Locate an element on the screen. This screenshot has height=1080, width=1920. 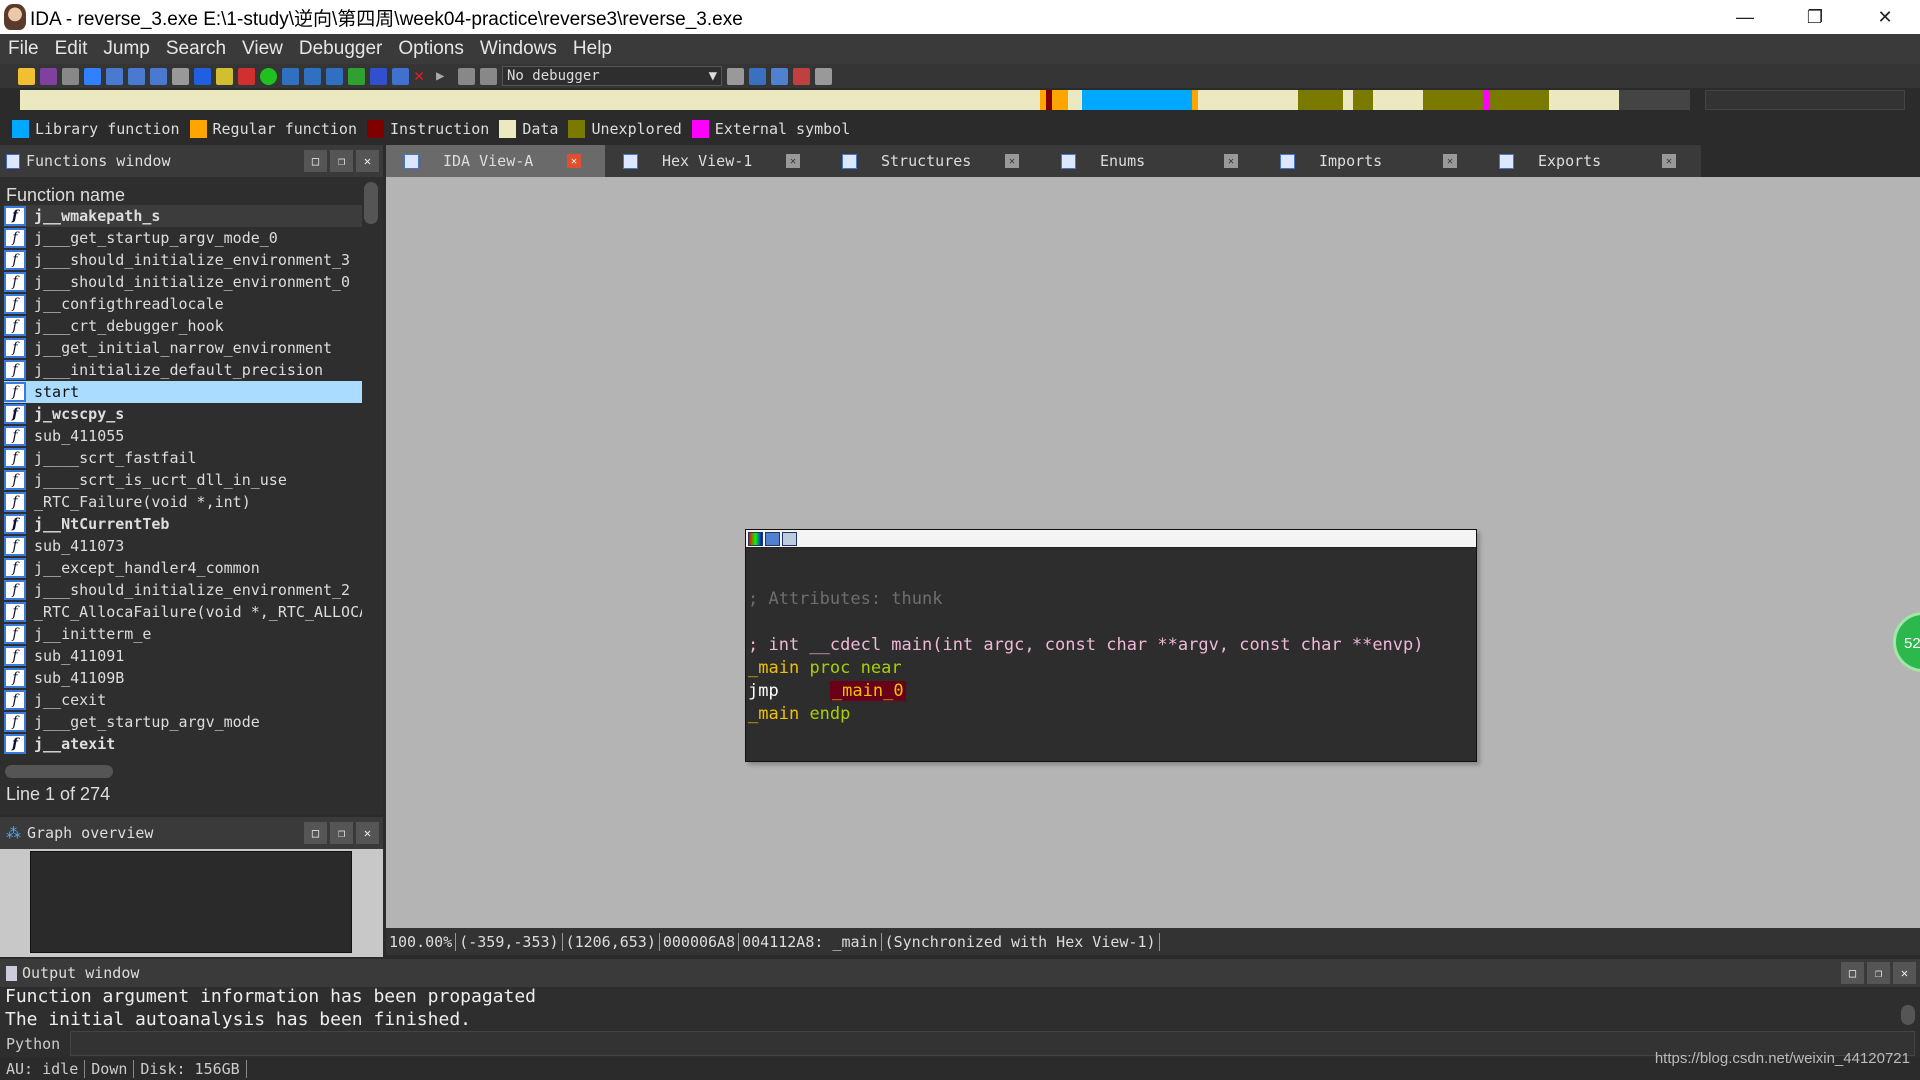
function-row: f j___should_initialize_environment_3 is located at coordinates (183, 260).